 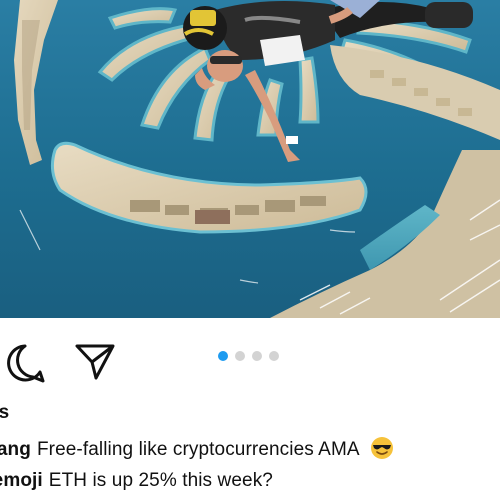 What do you see at coordinates (160, 480) in the screenshot?
I see `comment-text: ETH is up 25% this week?` at bounding box center [160, 480].